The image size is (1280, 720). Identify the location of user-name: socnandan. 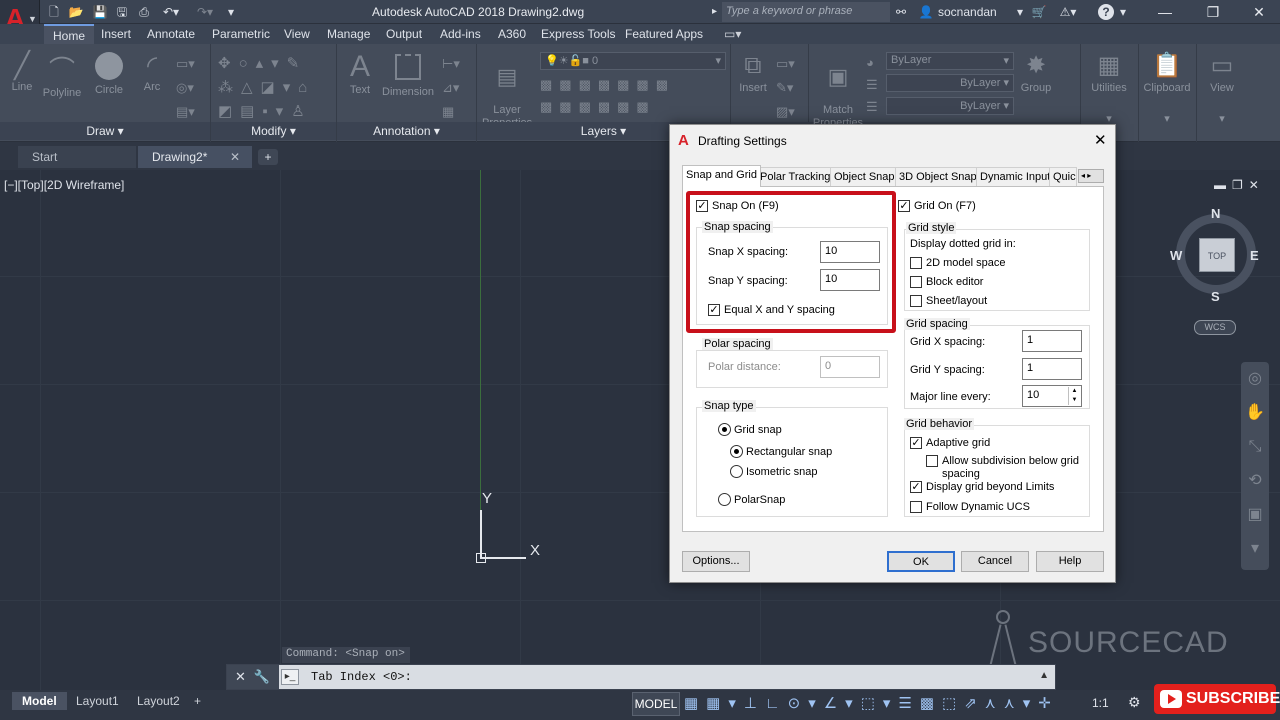
(967, 12).